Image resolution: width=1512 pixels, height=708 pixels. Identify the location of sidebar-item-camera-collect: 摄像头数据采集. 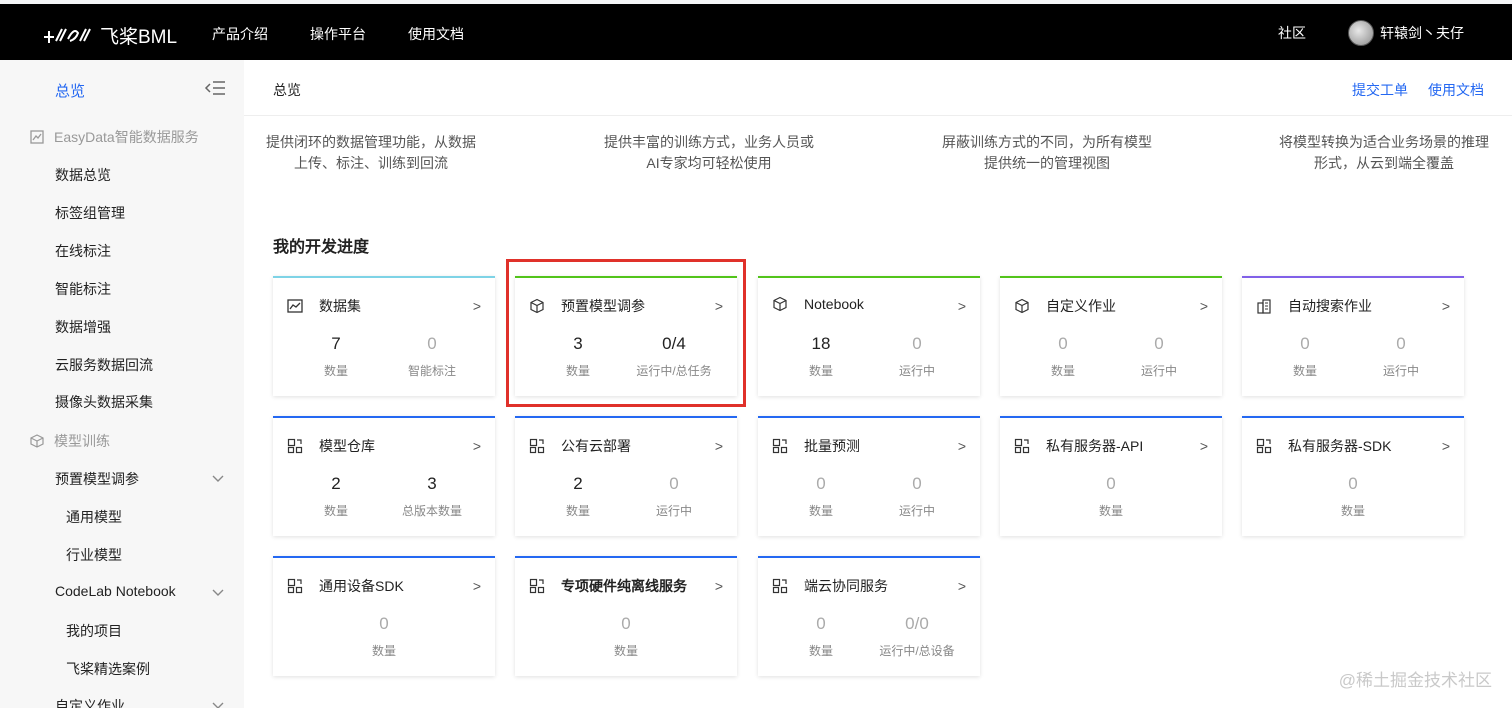
(104, 402).